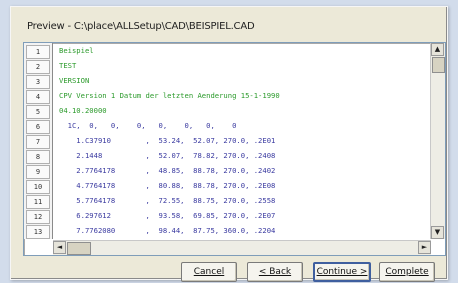  What do you see at coordinates (424, 247) in the screenshot?
I see `scroll-right-icon: ►` at bounding box center [424, 247].